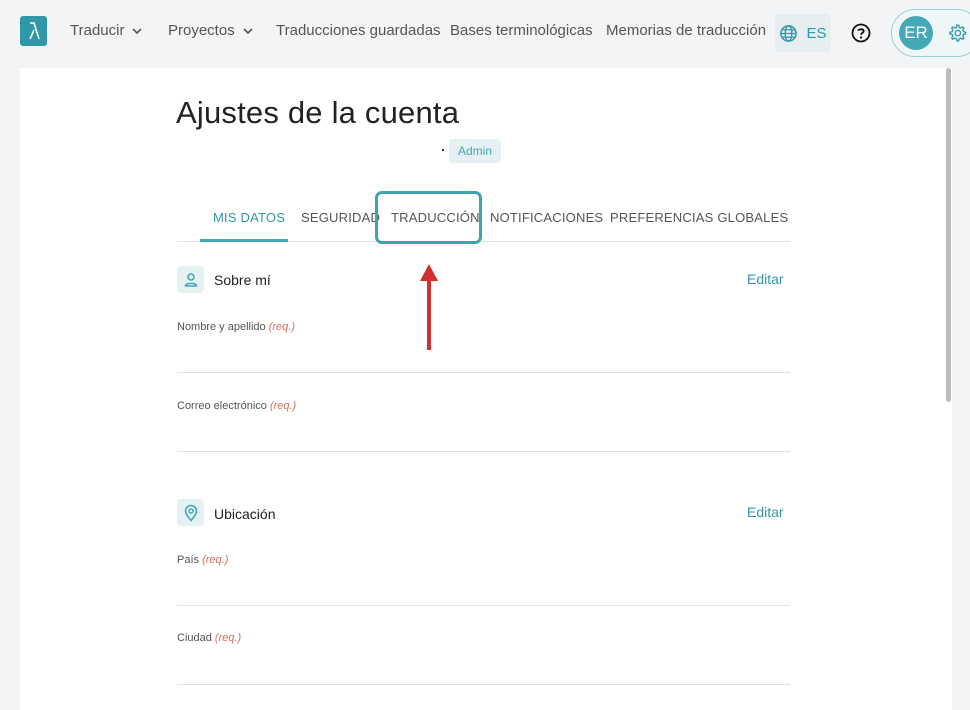  I want to click on language-selector: ES, so click(803, 33).